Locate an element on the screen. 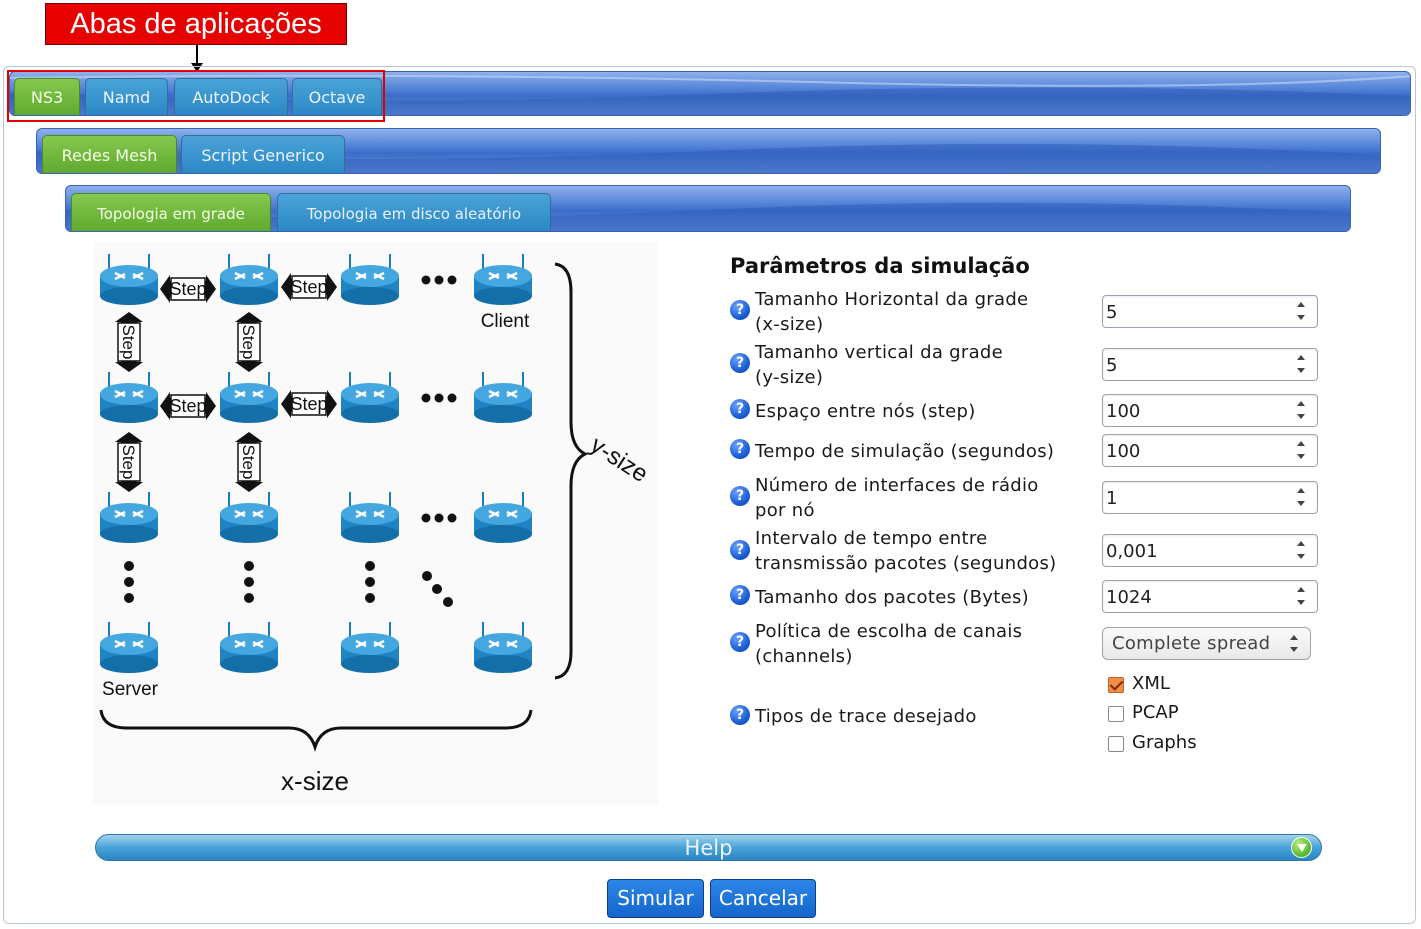 The width and height of the screenshot is (1421, 929). trace-graphs-label: Graphs is located at coordinates (1164, 742).